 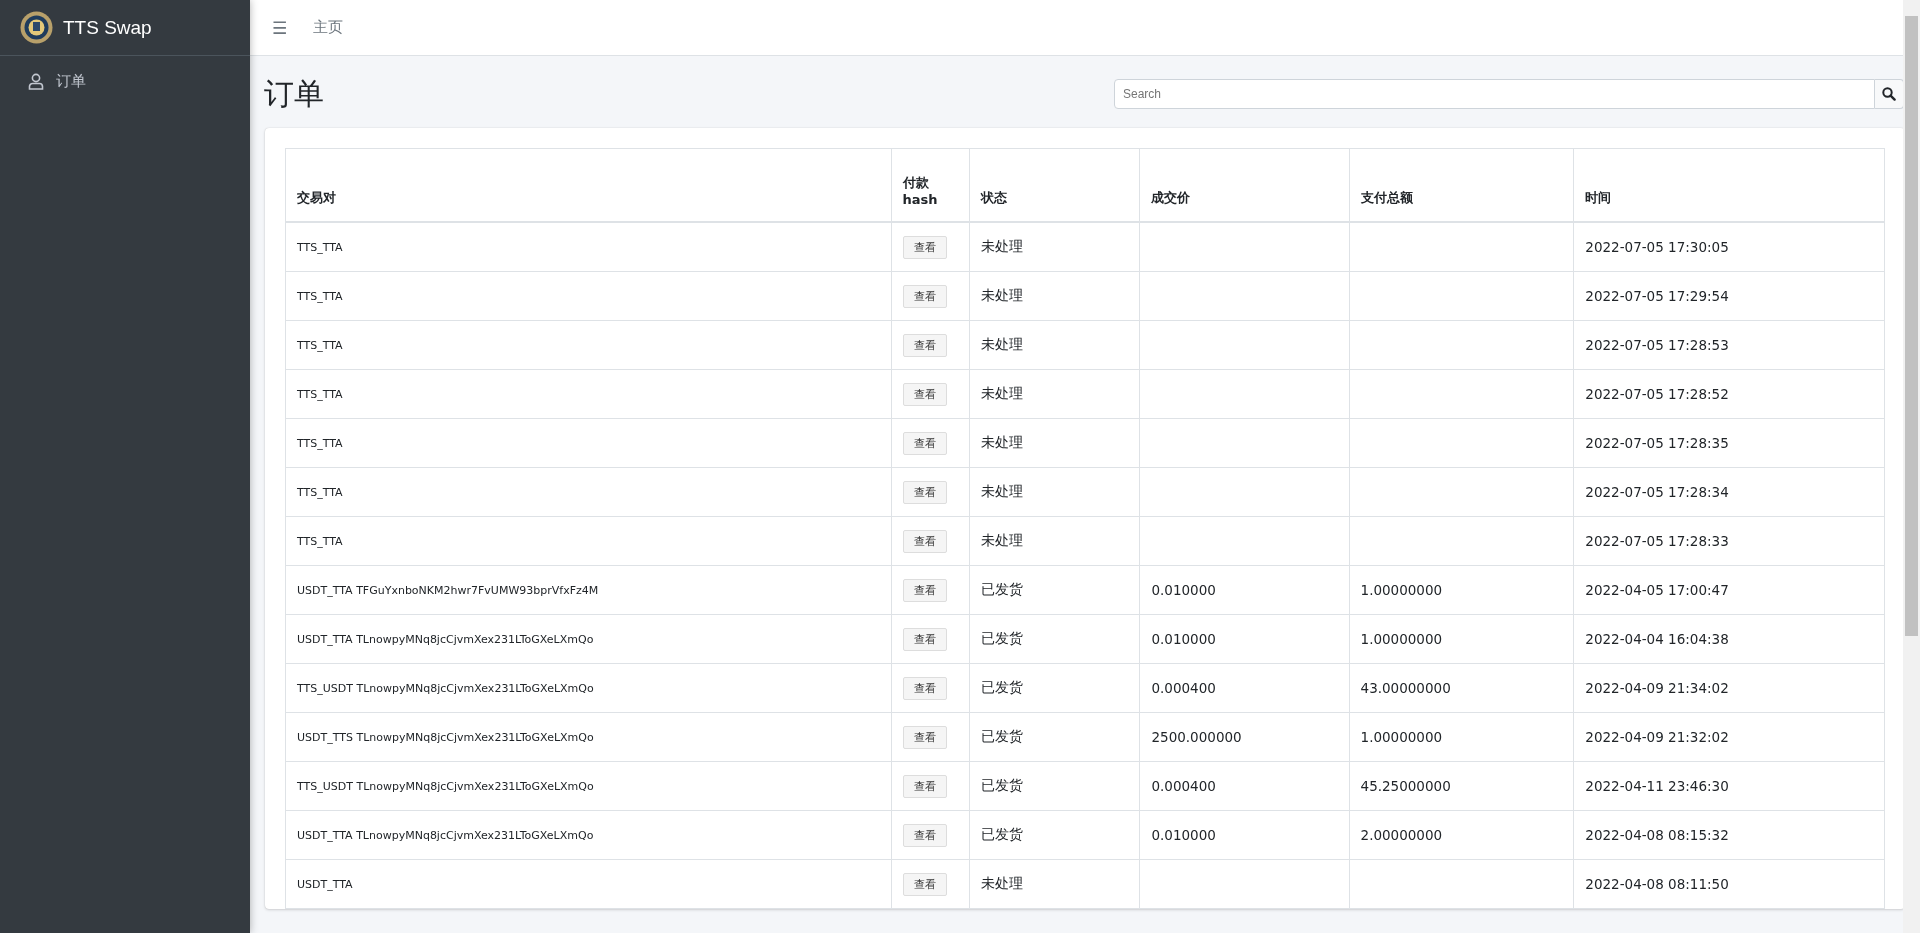 What do you see at coordinates (280, 27) in the screenshot?
I see `menu-icon: ☰` at bounding box center [280, 27].